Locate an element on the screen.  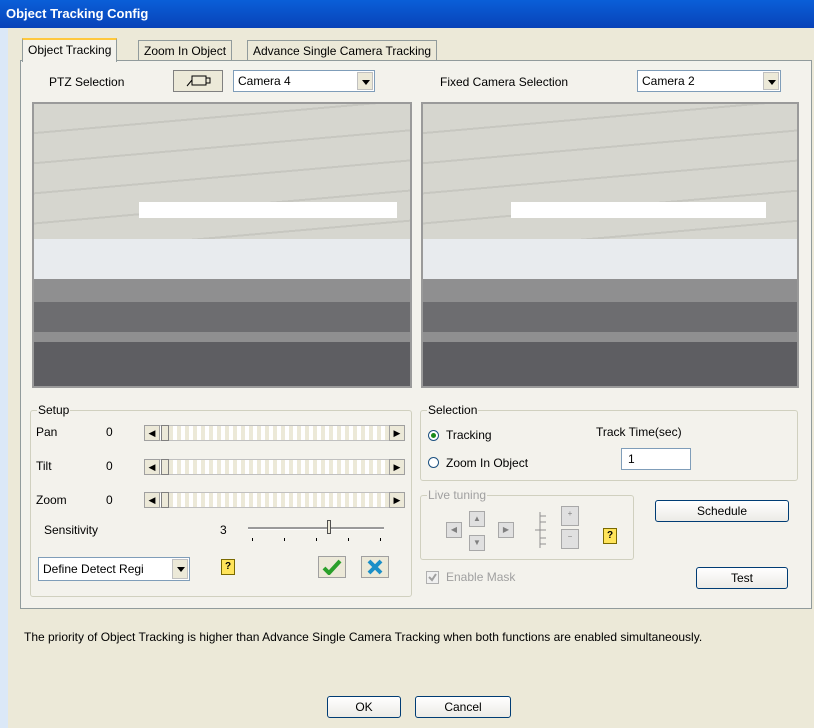
confirm-button is located at coordinates (332, 567).